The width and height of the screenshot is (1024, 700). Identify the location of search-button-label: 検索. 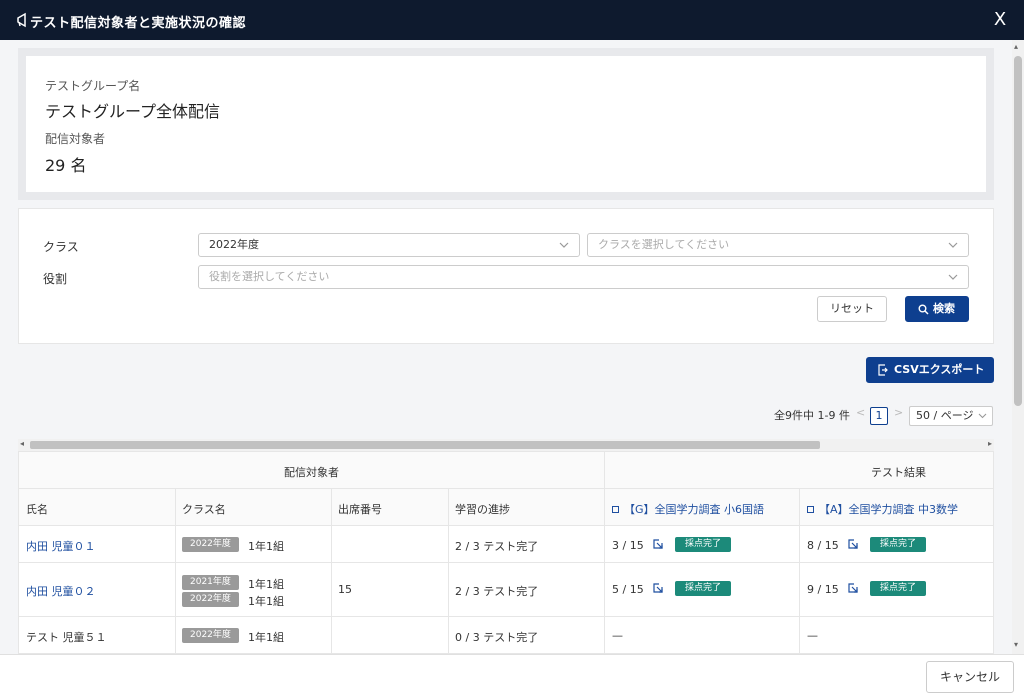
(944, 308).